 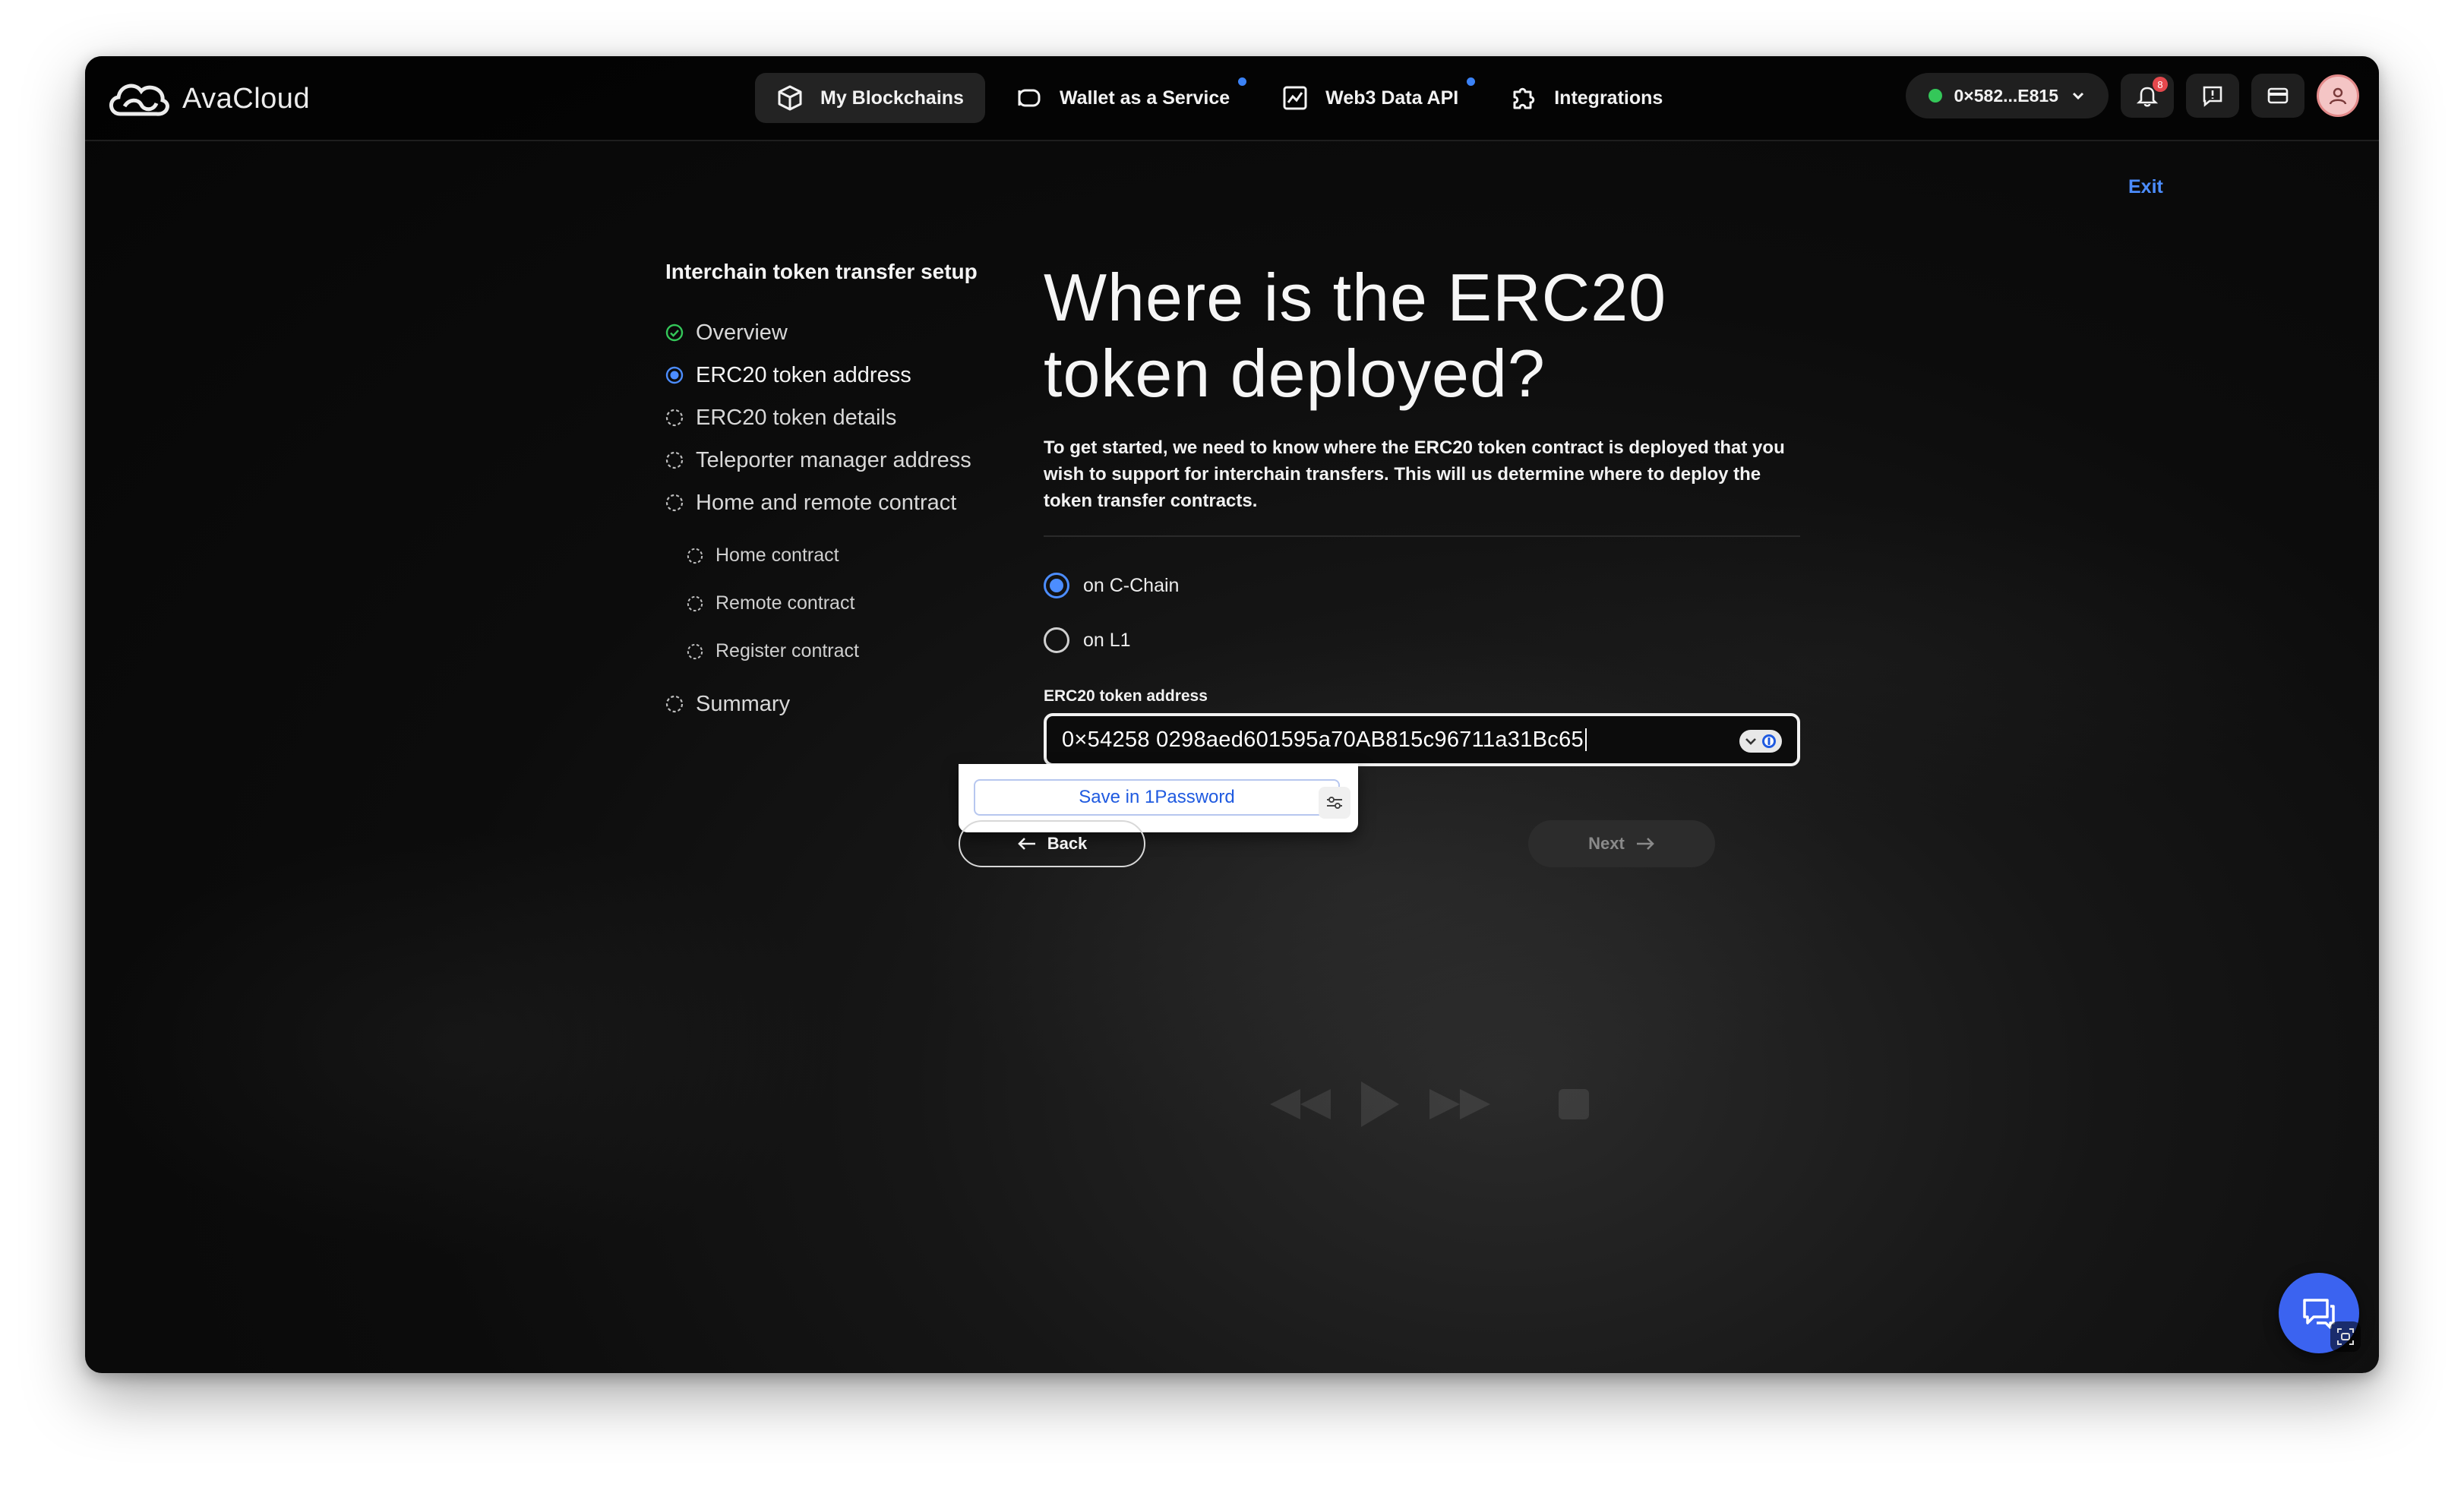 I want to click on next-button: Next, so click(x=1621, y=843).